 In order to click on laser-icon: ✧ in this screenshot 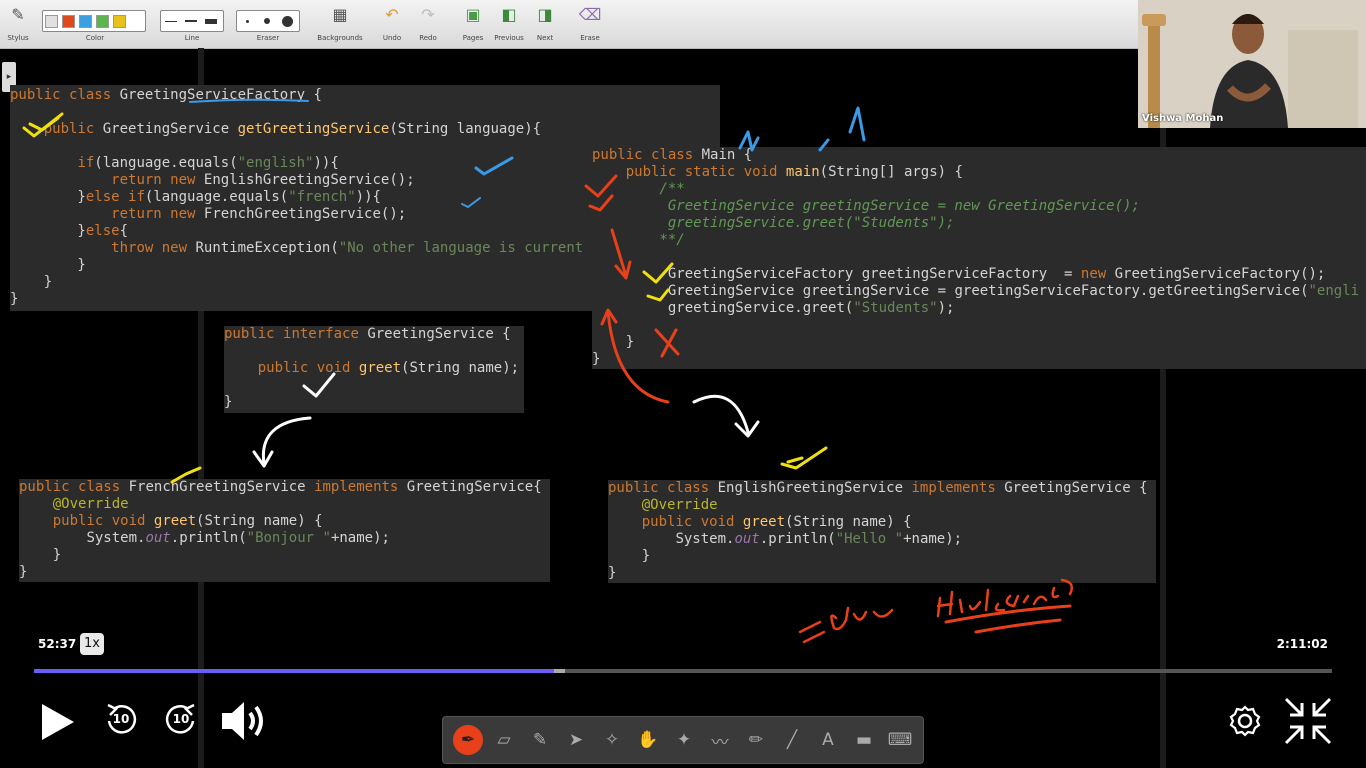, I will do `click(612, 740)`.